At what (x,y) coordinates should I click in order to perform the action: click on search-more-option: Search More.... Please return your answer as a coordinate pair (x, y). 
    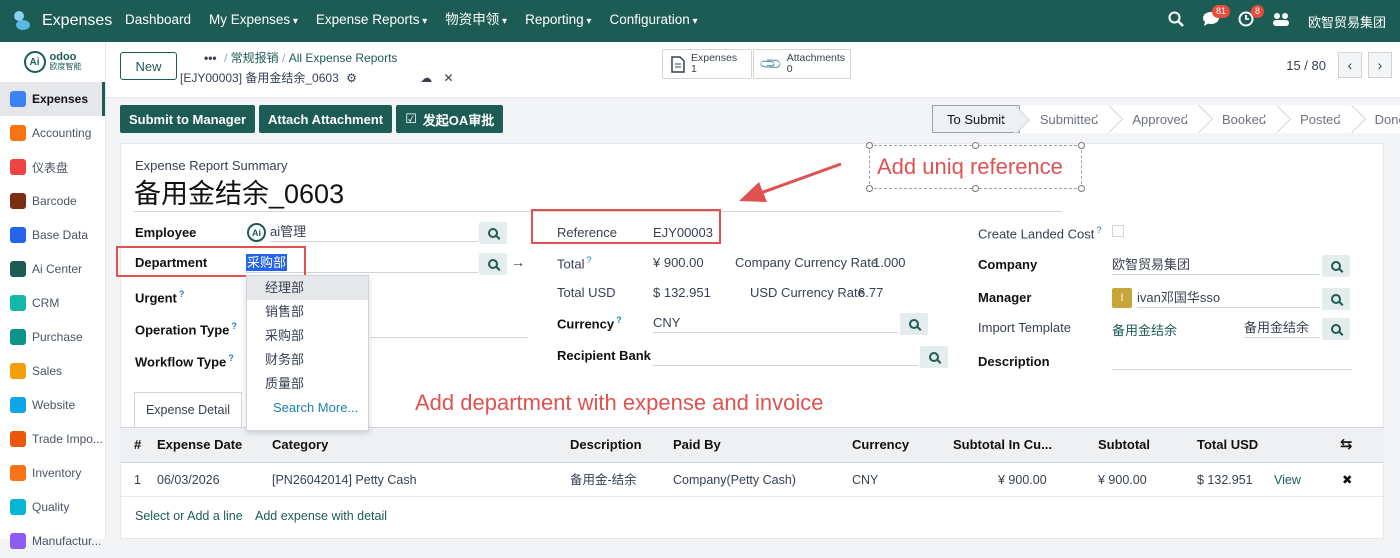
    Looking at the image, I should click on (307, 408).